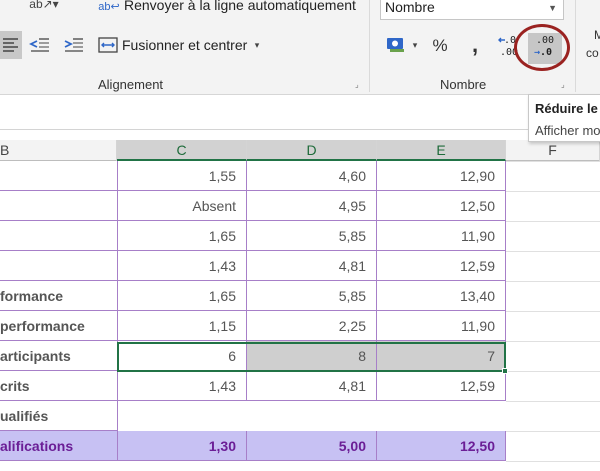  Describe the element at coordinates (553, 316) in the screenshot. I see `empty-grid` at that location.